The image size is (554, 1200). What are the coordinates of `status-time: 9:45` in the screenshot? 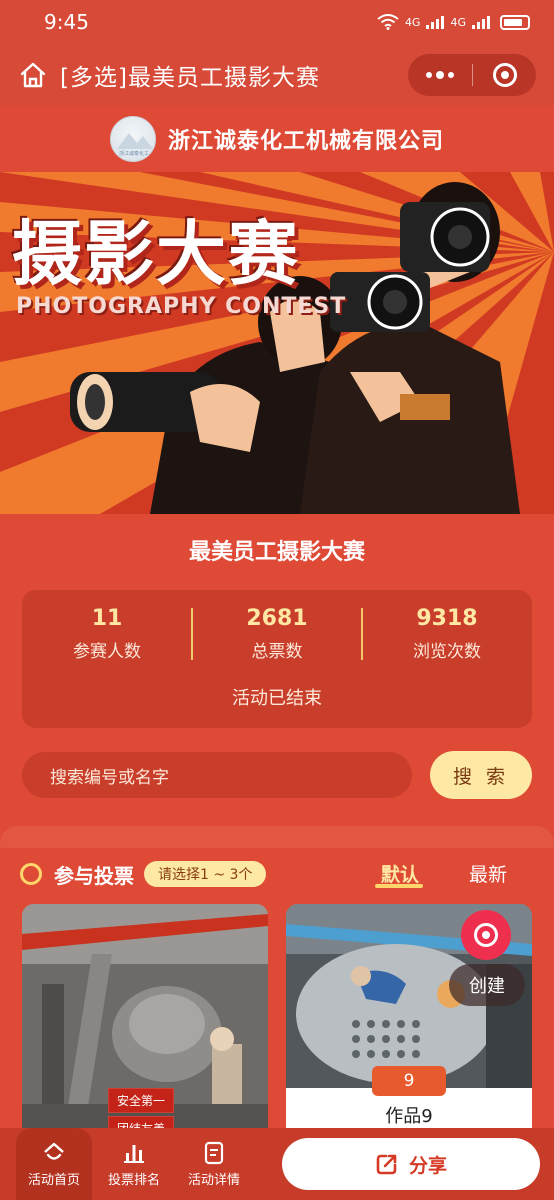 It's located at (66, 22).